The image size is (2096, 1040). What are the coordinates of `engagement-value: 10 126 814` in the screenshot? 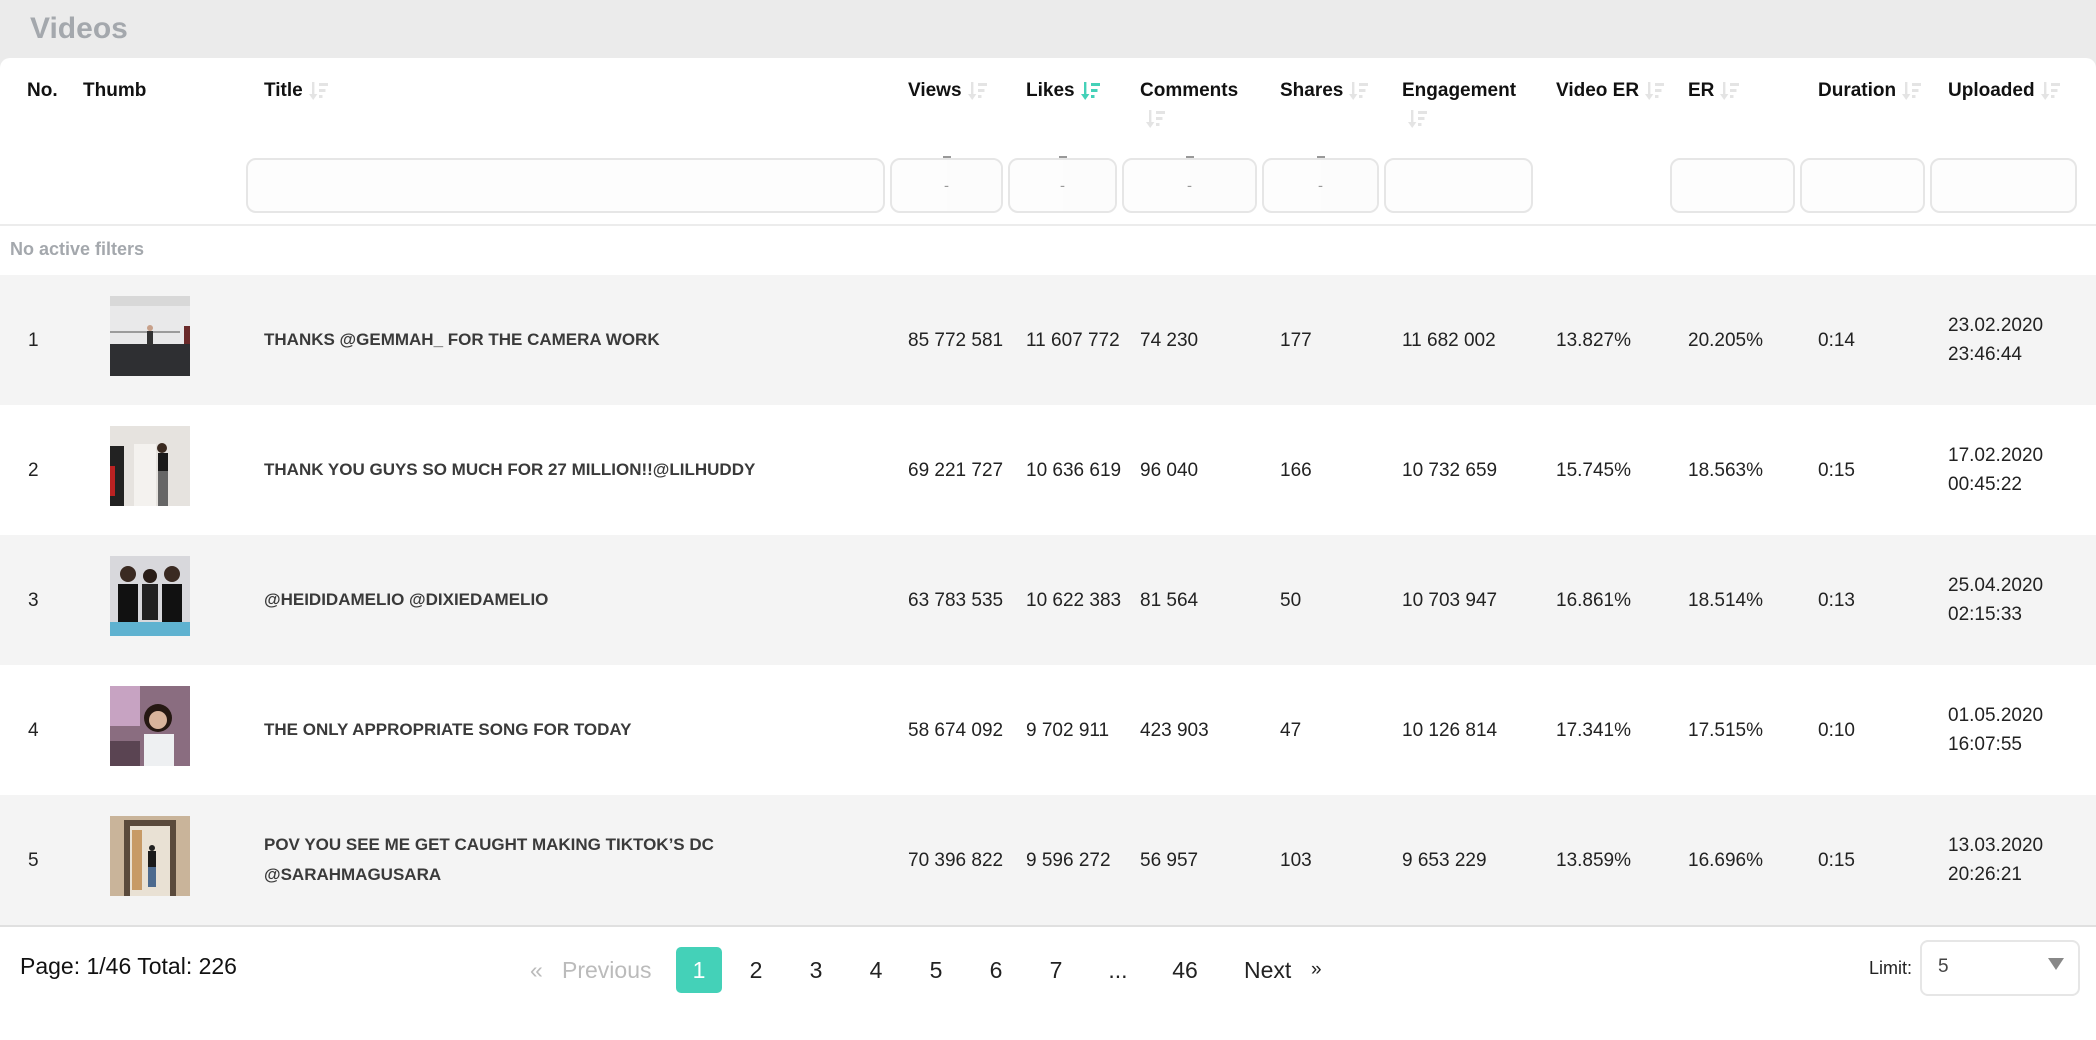 It's located at (1450, 730).